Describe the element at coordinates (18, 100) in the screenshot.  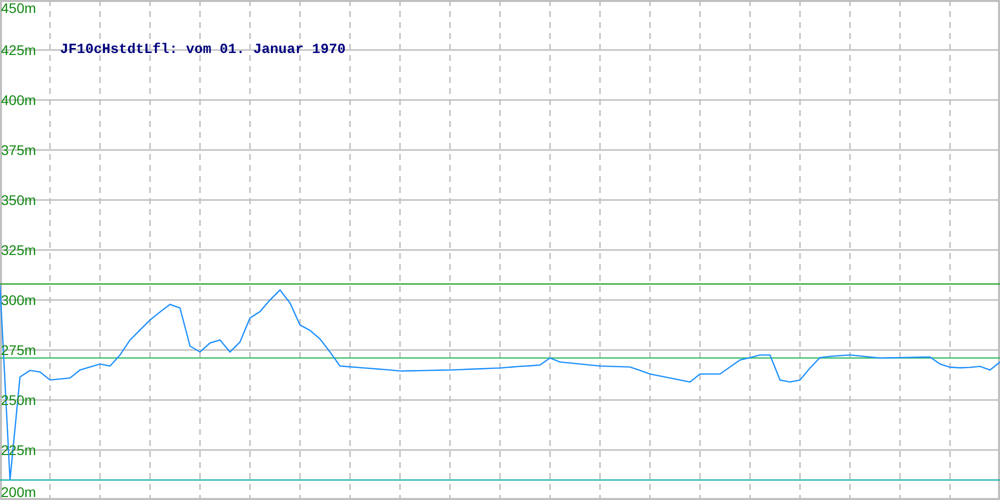
I see `y-axis-label: 400m` at that location.